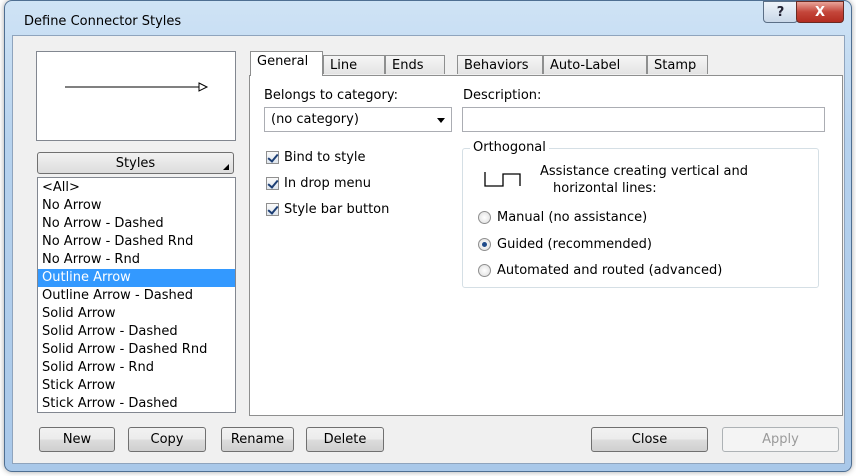 The height and width of the screenshot is (476, 856). I want to click on styles-menu-button: Styles, so click(135, 163).